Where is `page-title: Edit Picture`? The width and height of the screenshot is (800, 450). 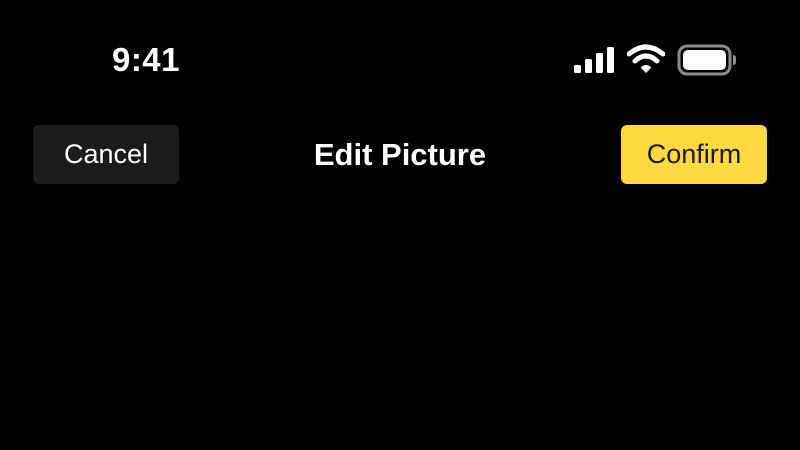
page-title: Edit Picture is located at coordinates (400, 154).